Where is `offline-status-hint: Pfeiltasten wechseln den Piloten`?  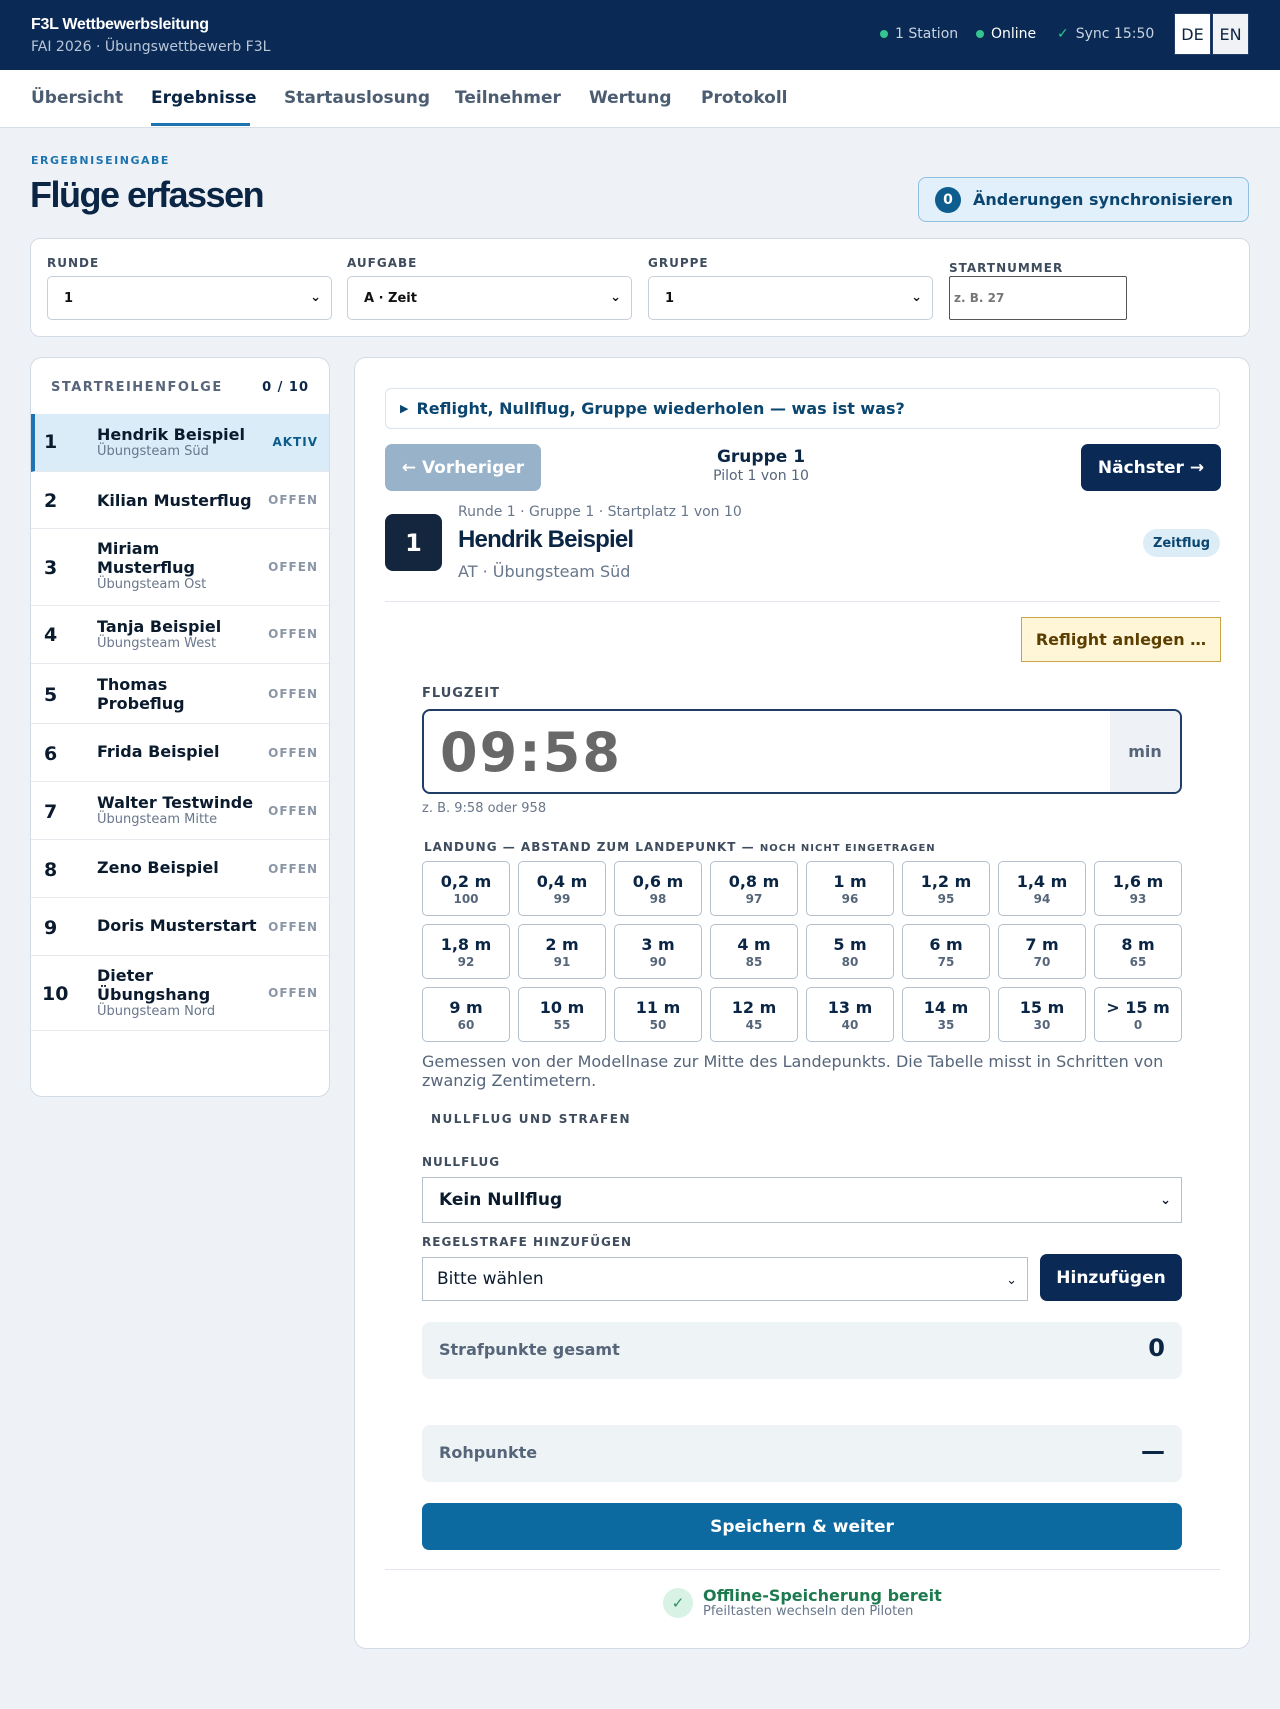 offline-status-hint: Pfeiltasten wechseln den Piloten is located at coordinates (808, 1611).